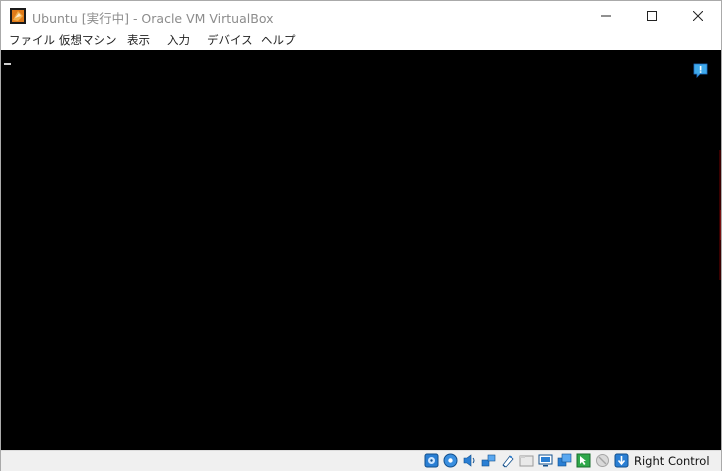 This screenshot has height=471, width=722. What do you see at coordinates (178, 40) in the screenshot?
I see `menu-input: 入力` at bounding box center [178, 40].